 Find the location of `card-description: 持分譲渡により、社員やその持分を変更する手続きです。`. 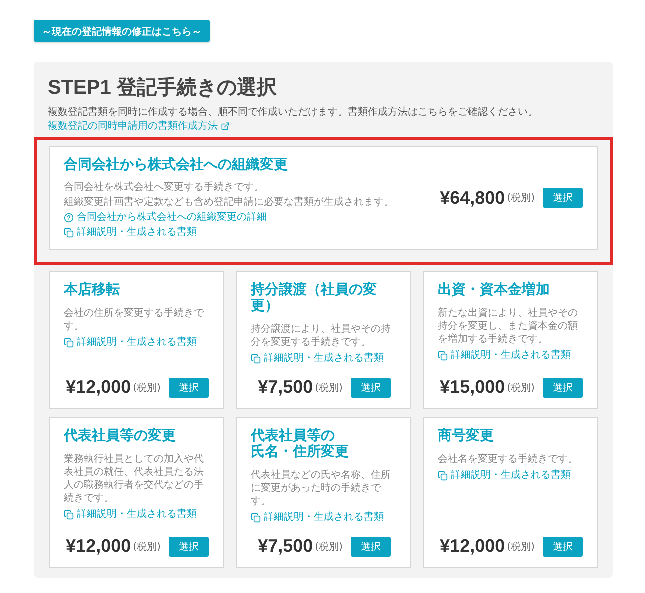

card-description: 持分譲渡により、社員やその持分を変更する手続きです。 is located at coordinates (321, 336).